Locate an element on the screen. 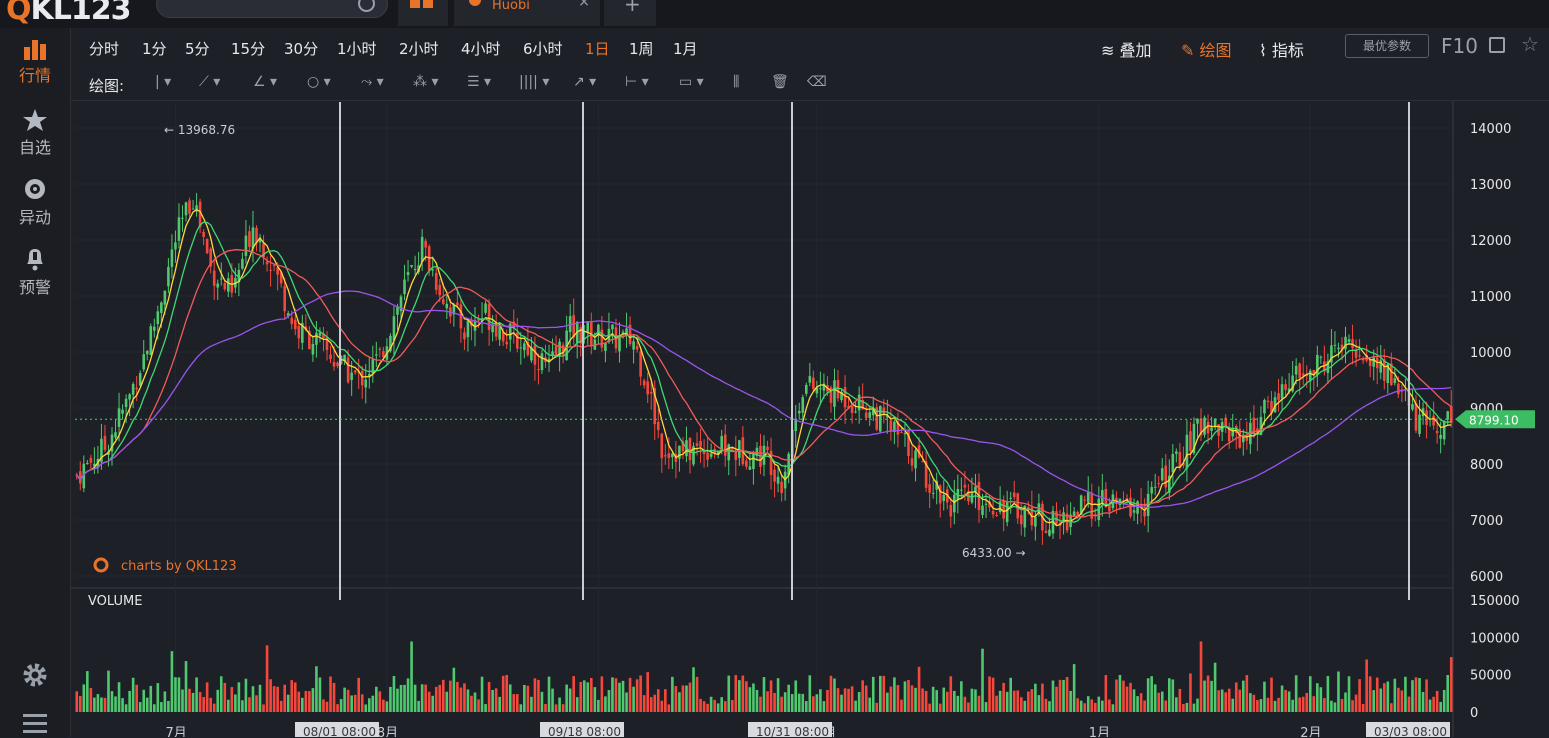 This screenshot has width=1549, height=738. volume-axis-label: 0 is located at coordinates (1474, 713).